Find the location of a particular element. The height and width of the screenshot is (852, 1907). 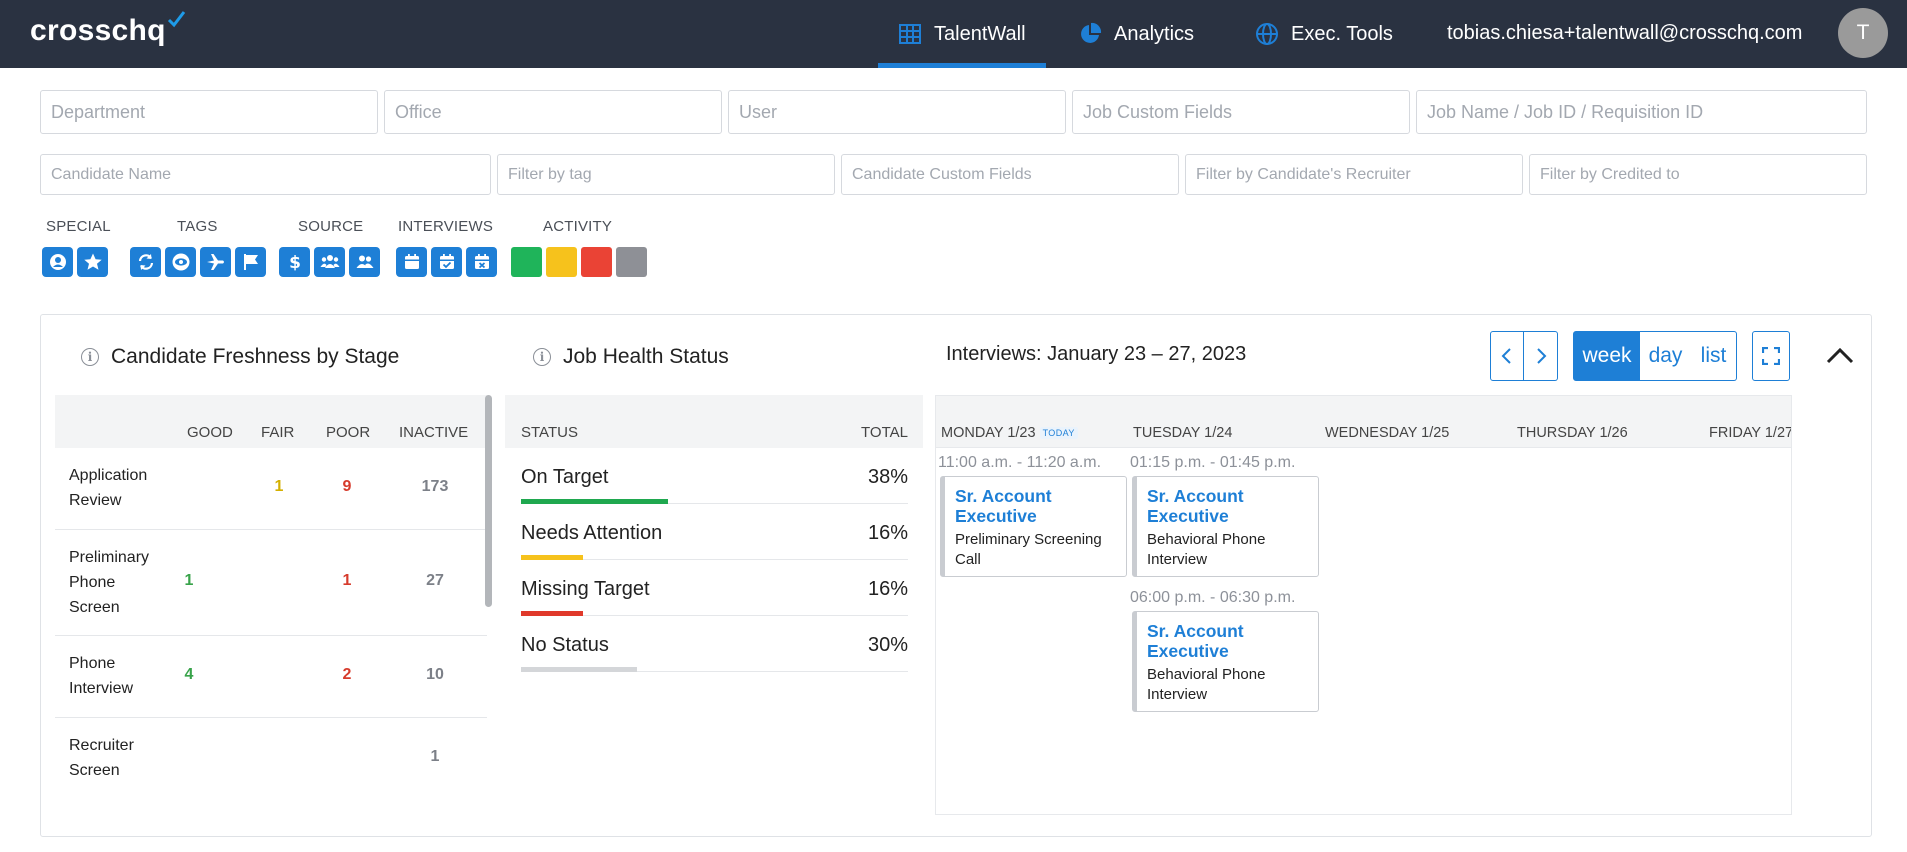

poor-count: 2 is located at coordinates (347, 675).